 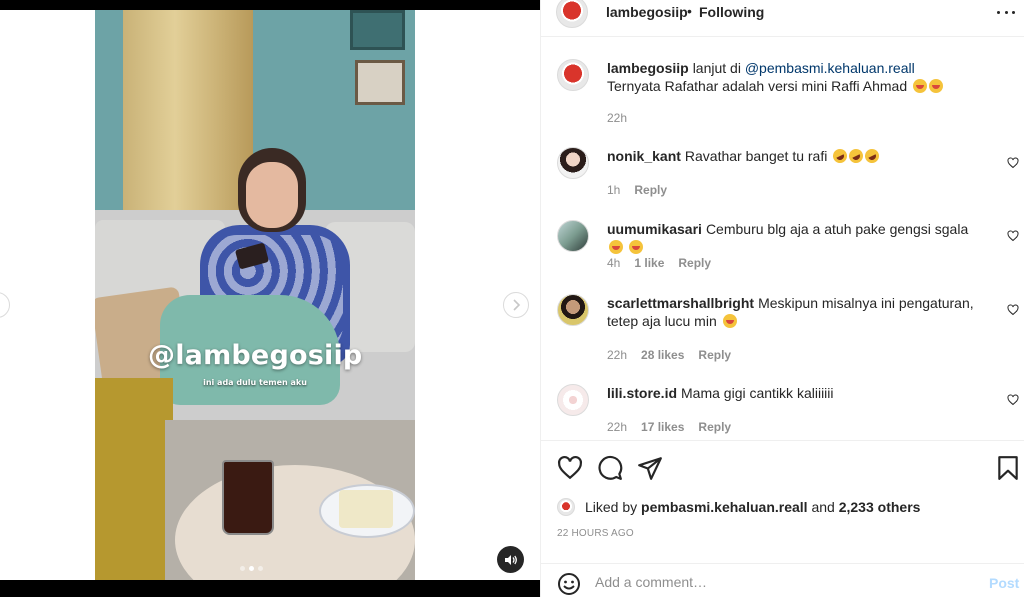 I want to click on comment-meta: 4h 1 like Reply, so click(x=659, y=263).